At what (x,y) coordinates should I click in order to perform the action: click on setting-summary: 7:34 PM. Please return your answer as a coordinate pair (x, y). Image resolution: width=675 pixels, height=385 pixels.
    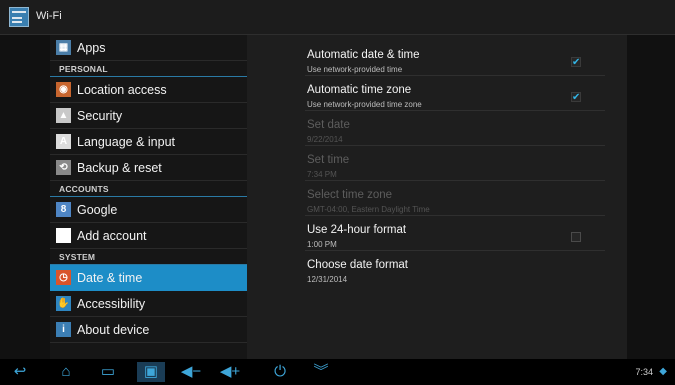
    Looking at the image, I should click on (322, 174).